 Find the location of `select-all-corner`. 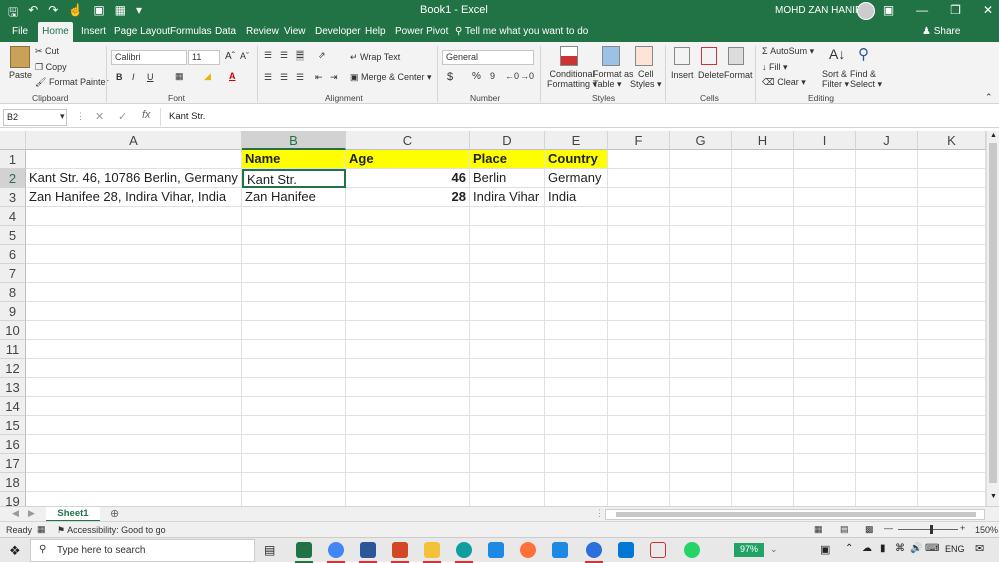

select-all-corner is located at coordinates (13, 140).